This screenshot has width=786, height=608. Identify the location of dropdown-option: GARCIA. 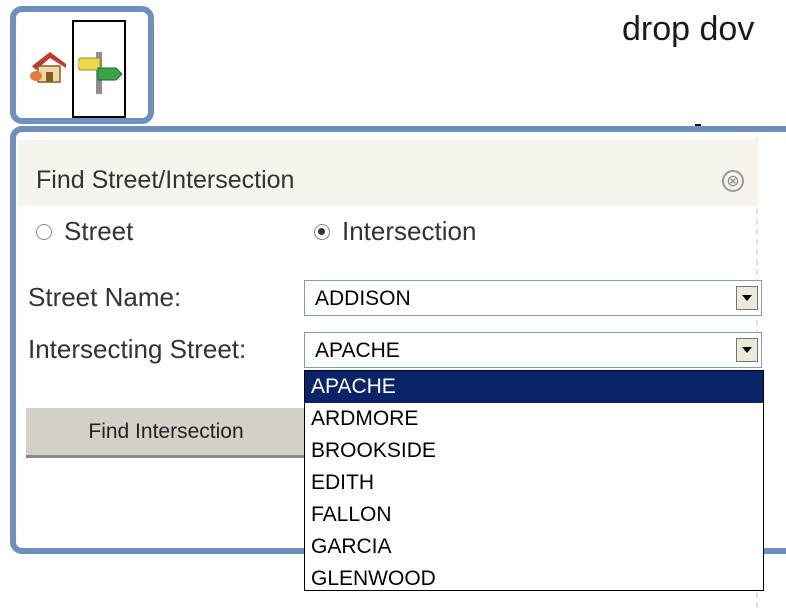
(534, 547).